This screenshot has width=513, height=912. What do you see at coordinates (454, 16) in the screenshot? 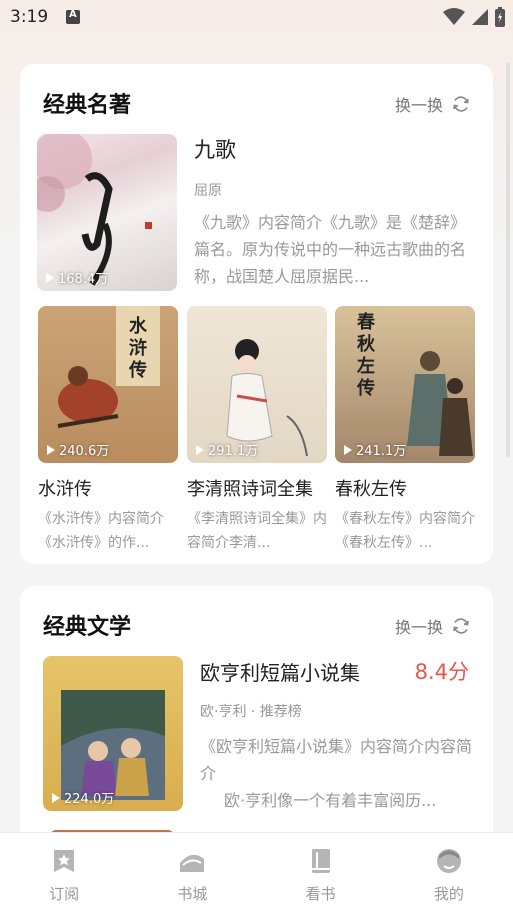
I see `wifi-icon` at bounding box center [454, 16].